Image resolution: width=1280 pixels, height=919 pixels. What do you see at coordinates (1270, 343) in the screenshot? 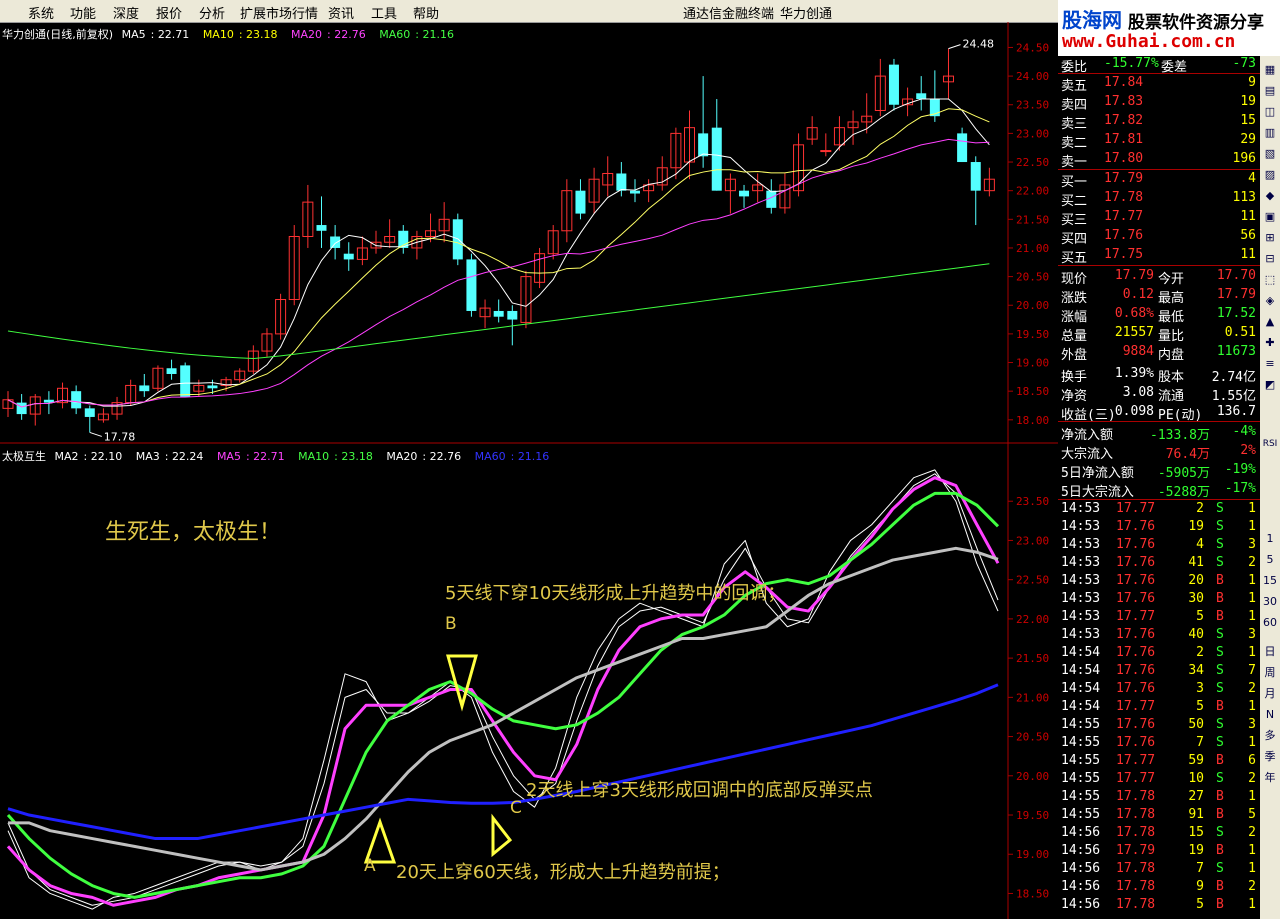
I see `toolbar-icon: ✚` at bounding box center [1270, 343].